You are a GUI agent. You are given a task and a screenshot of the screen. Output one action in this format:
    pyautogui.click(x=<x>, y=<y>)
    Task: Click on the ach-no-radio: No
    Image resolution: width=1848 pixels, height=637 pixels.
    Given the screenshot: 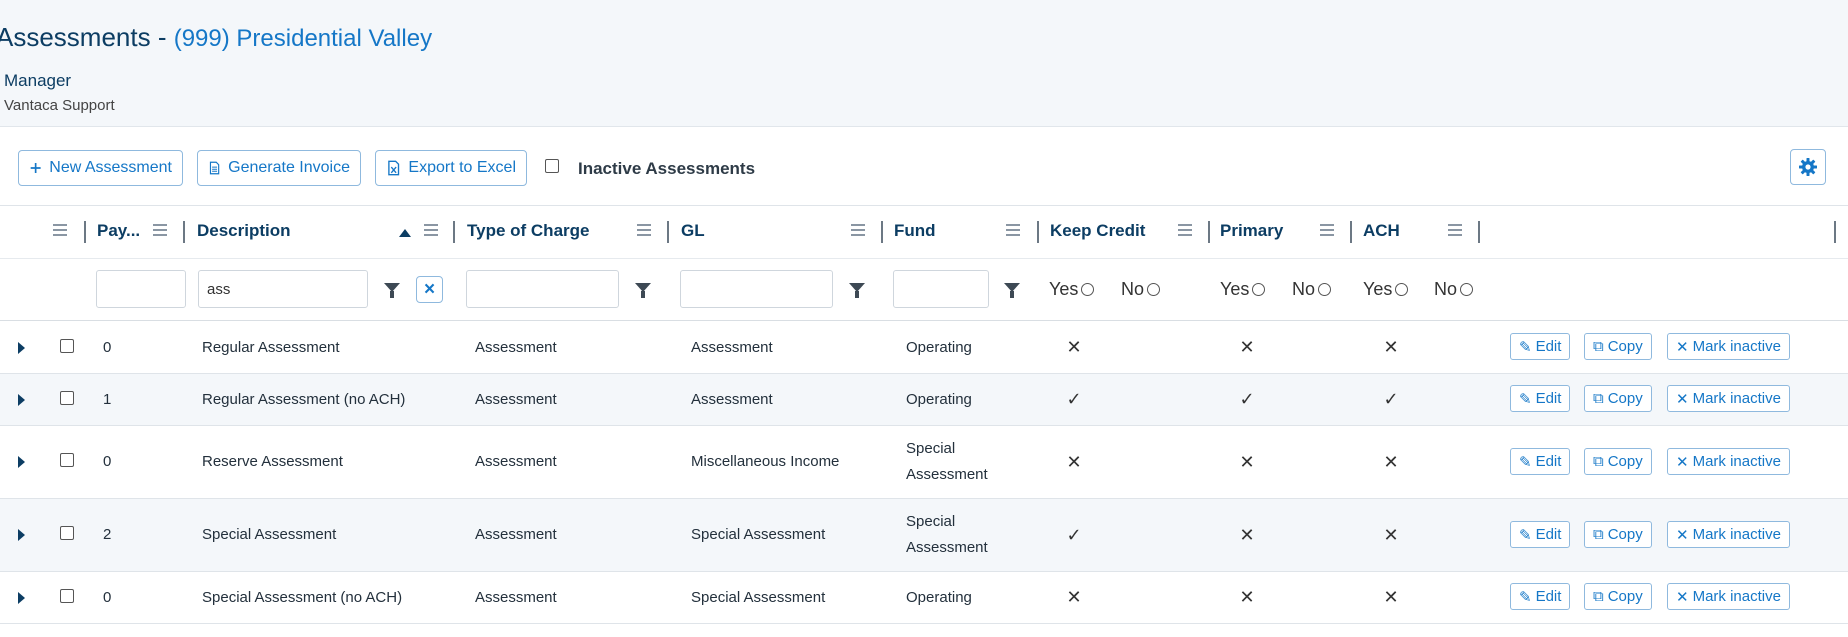 What is the action you would take?
    pyautogui.click(x=1454, y=289)
    